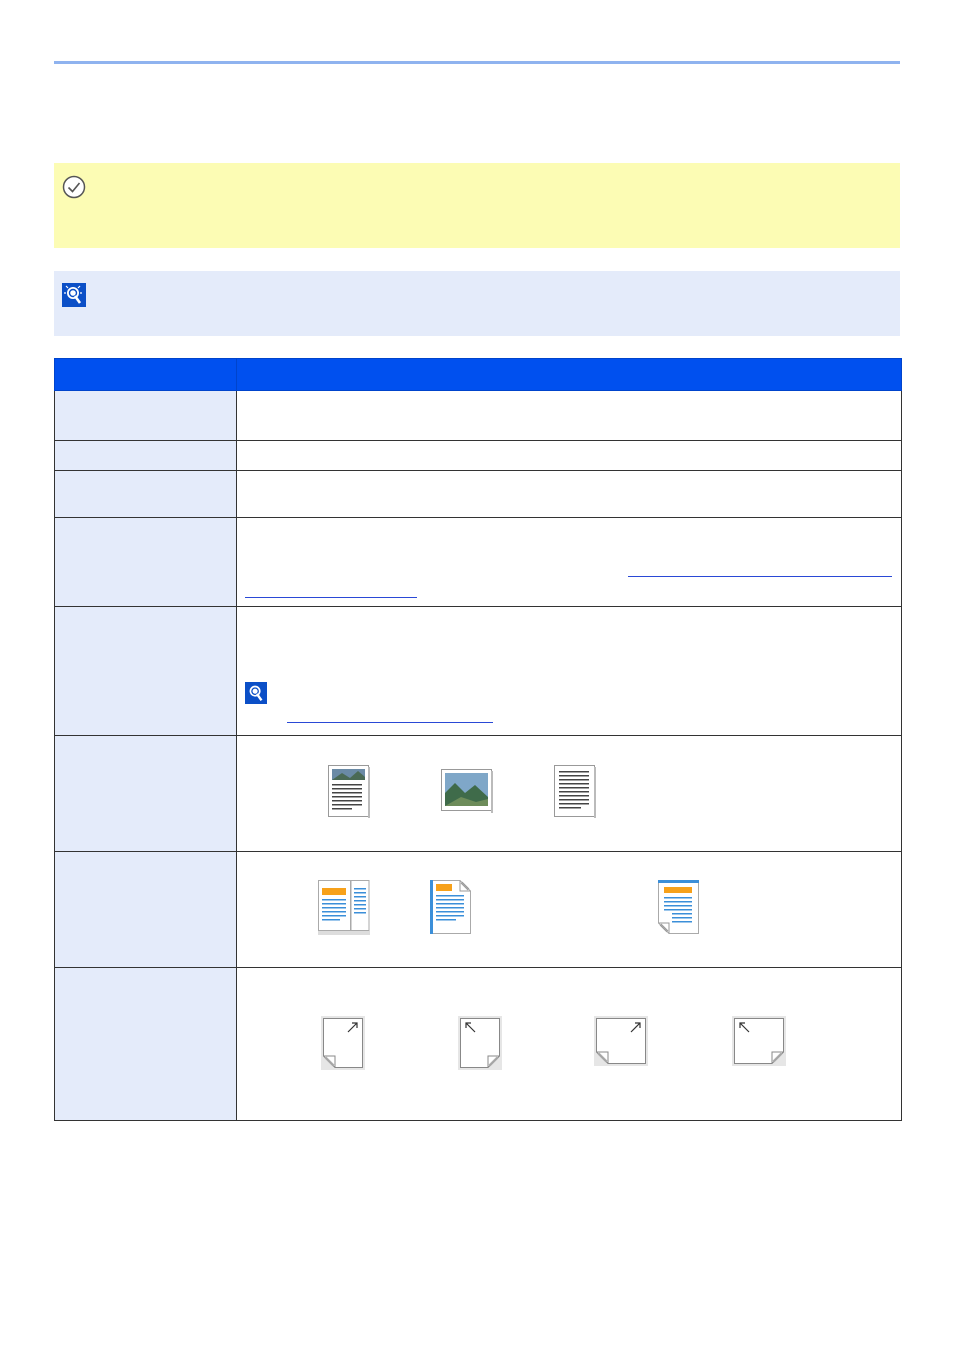 The image size is (954, 1350). I want to click on portrait-top-left-icon, so click(480, 1043).